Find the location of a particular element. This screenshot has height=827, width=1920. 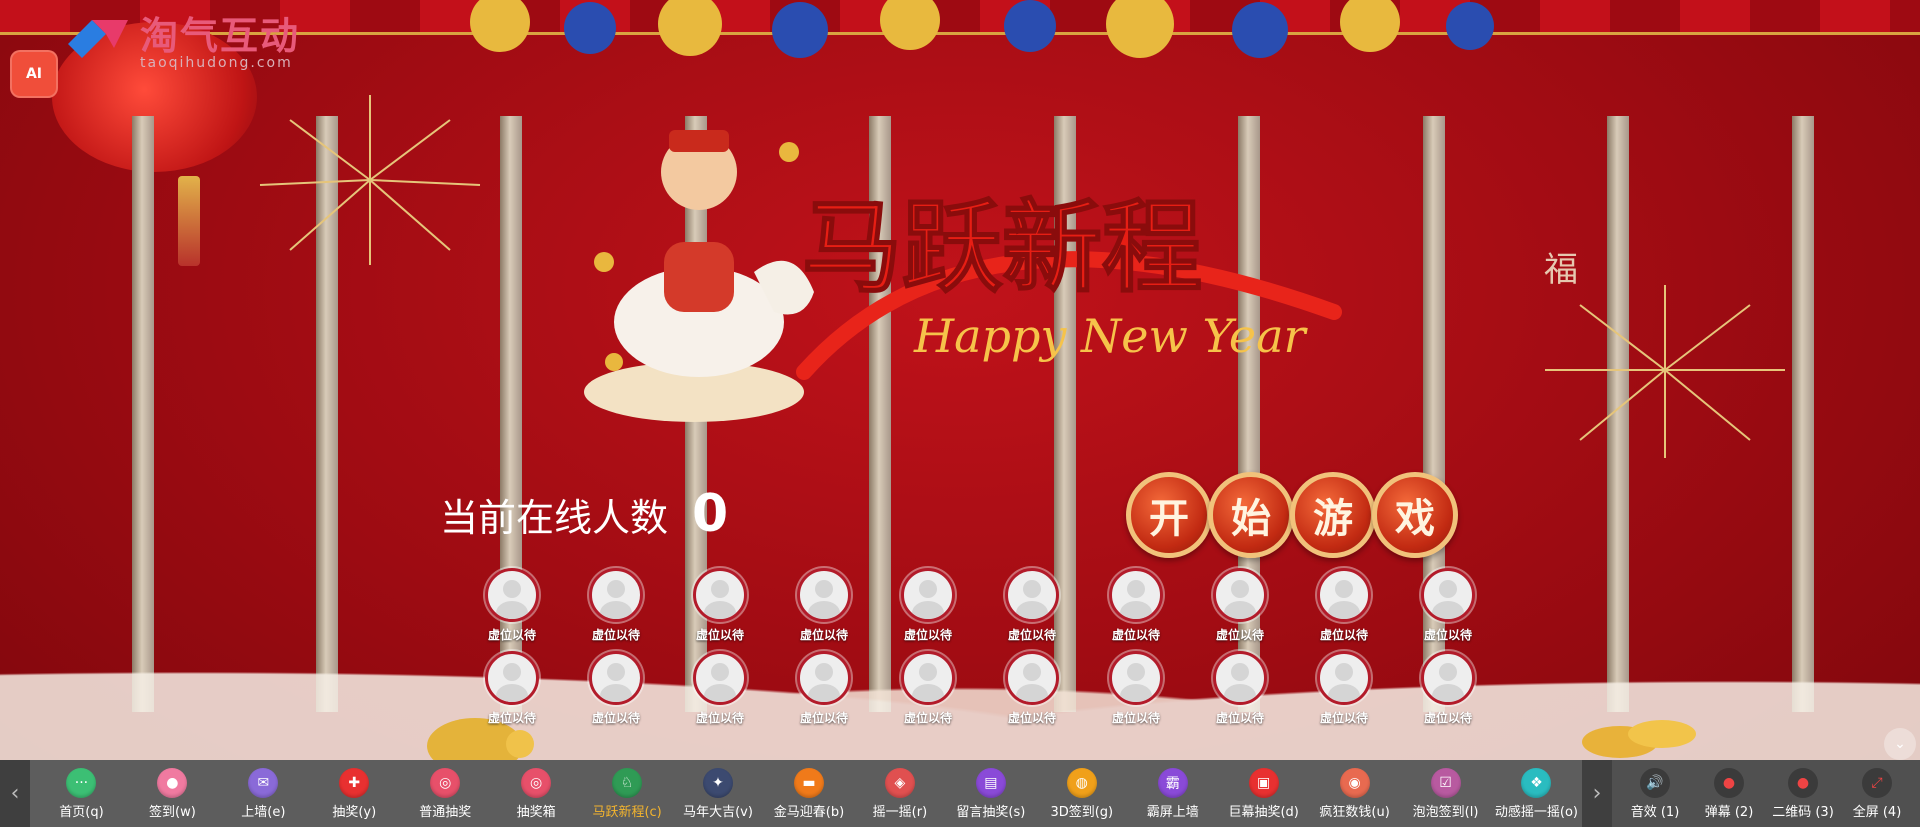

settings-item: ⤢ 全屏 (4) is located at coordinates (1877, 793).